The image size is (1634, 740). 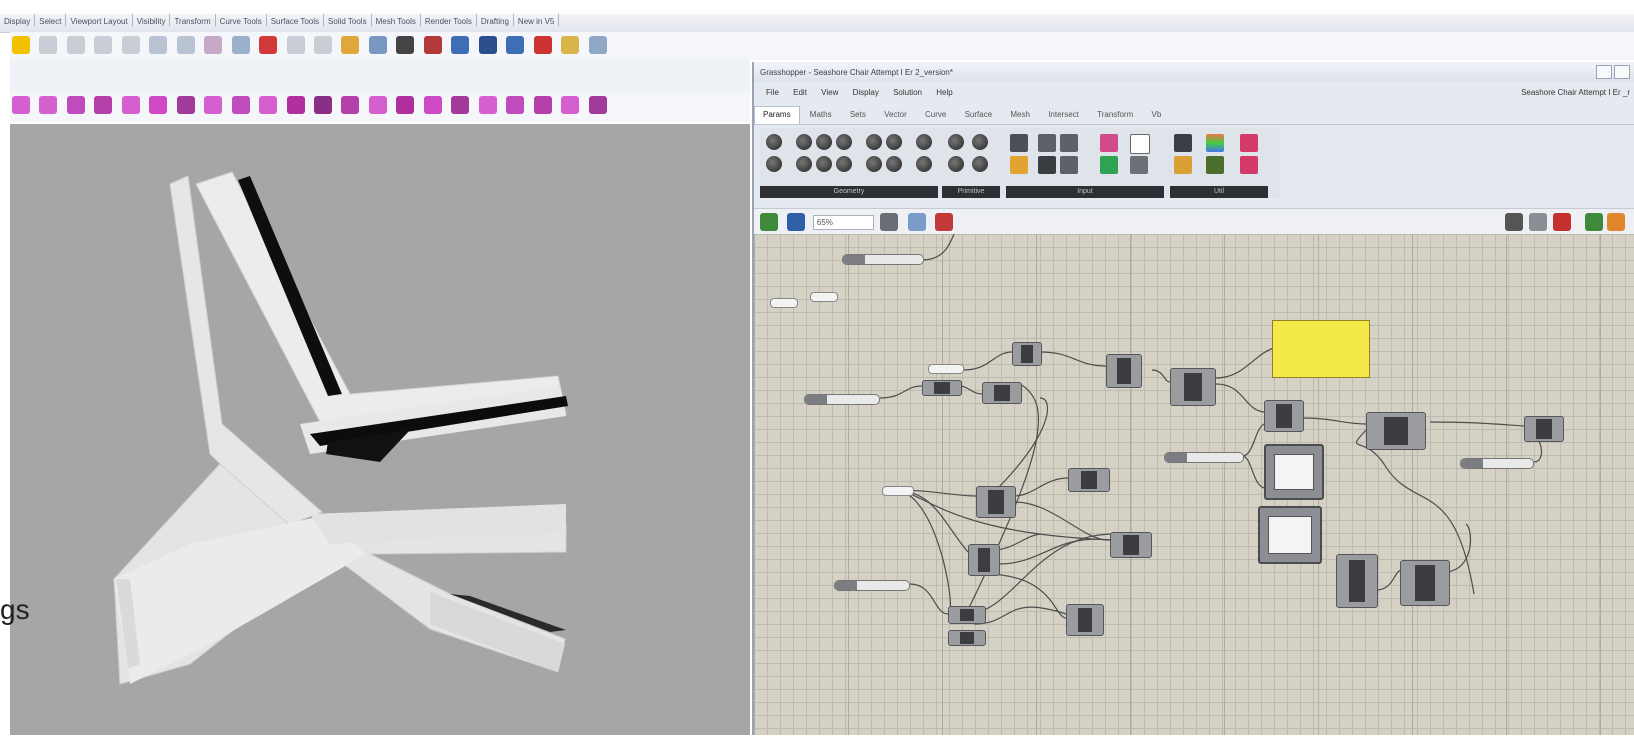 I want to click on rhino-tab: Surface Tools, so click(x=296, y=20).